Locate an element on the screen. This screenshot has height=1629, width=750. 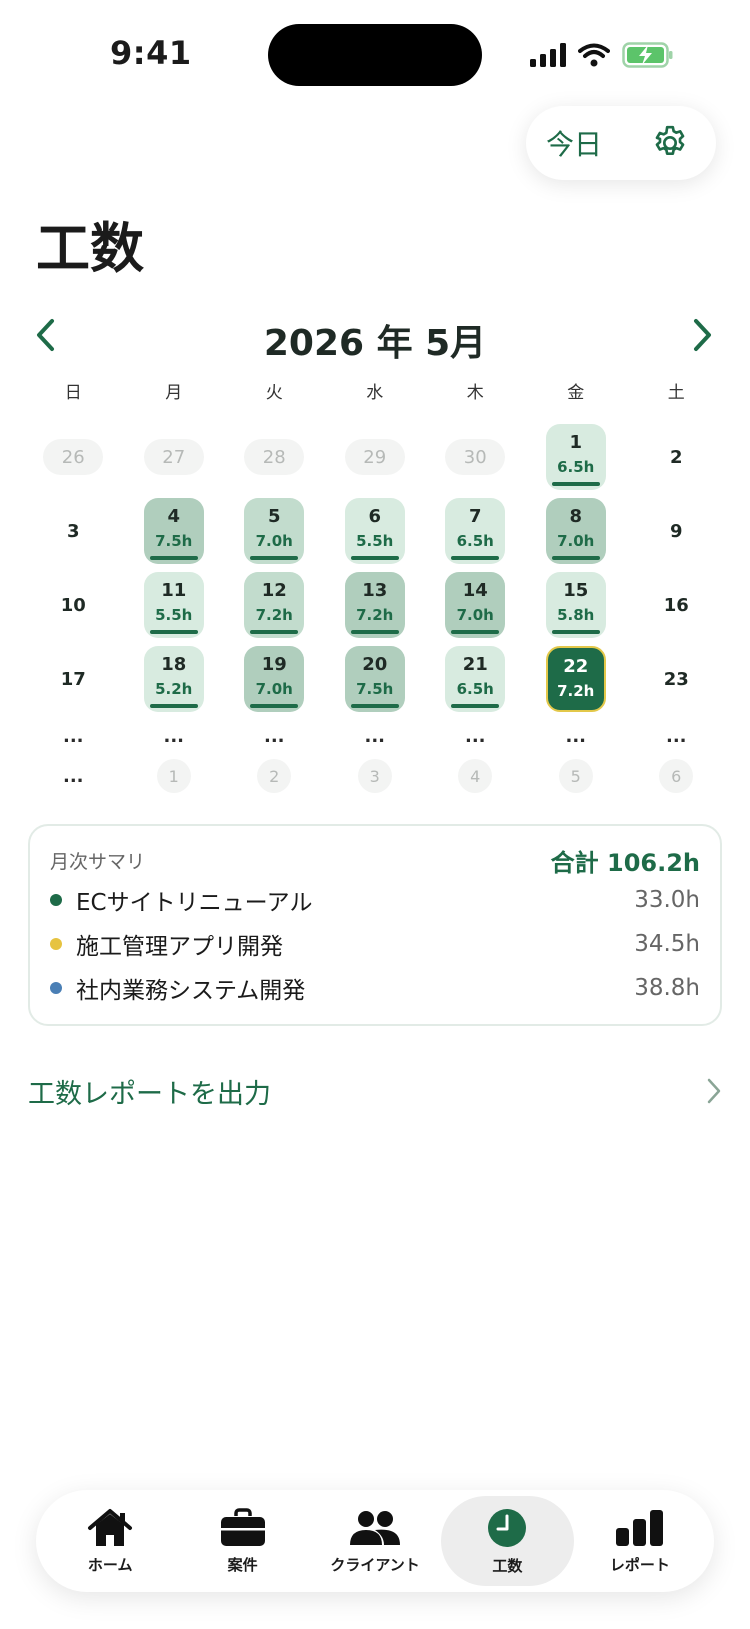
calendar-week: 3 4 7.5h 5 7.0h 6 5.5h 7 6.5h 8 7.0h 9 is located at coordinates (375, 531).